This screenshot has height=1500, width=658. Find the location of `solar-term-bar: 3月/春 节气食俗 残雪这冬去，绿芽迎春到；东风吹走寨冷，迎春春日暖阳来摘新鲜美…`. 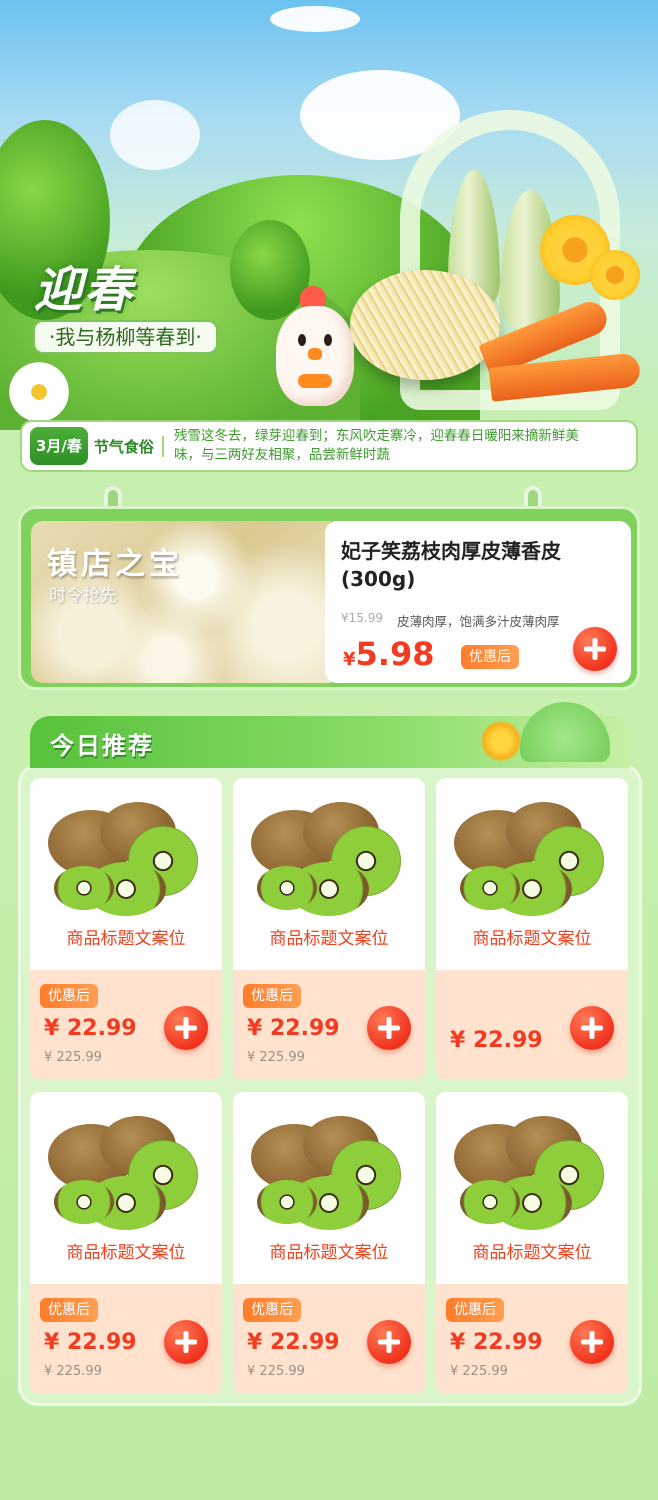

solar-term-bar: 3月/春 节气食俗 残雪这冬去，绿芽迎春到；东风吹走寨冷，迎春春日暖阳来摘新鲜美… is located at coordinates (329, 446).